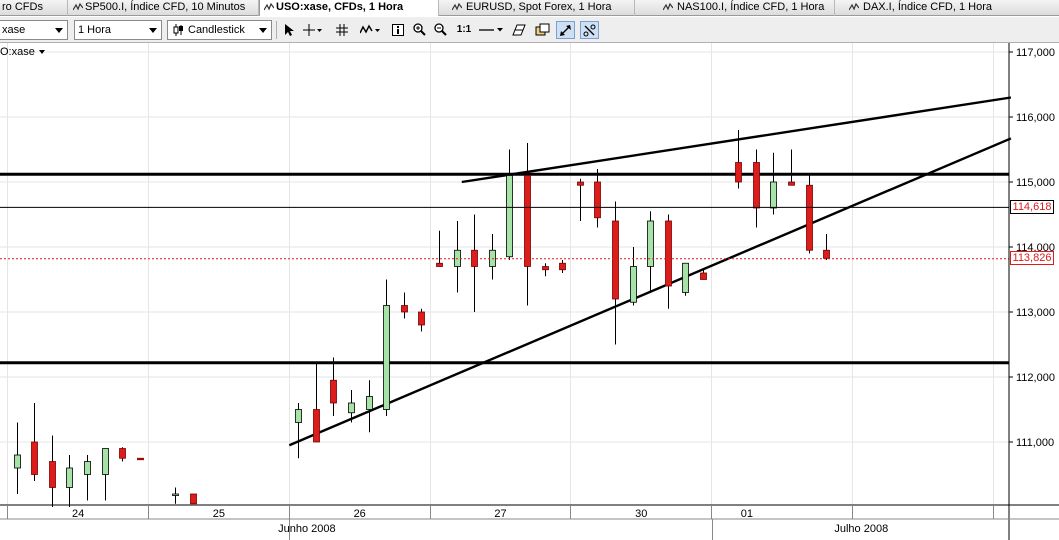 This screenshot has height=540, width=1059. What do you see at coordinates (340, 7) in the screenshot?
I see `tab-label: USO:xase, CFDs, 1 Hora` at bounding box center [340, 7].